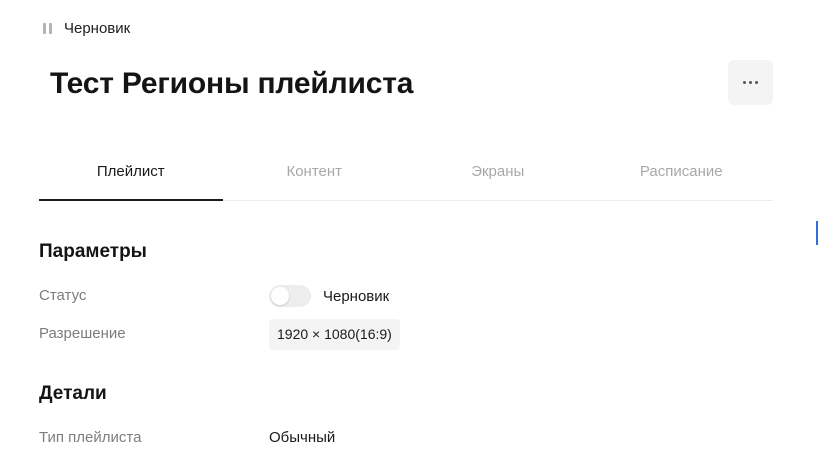  Describe the element at coordinates (356, 296) in the screenshot. I see `status-value: Черновик` at that location.